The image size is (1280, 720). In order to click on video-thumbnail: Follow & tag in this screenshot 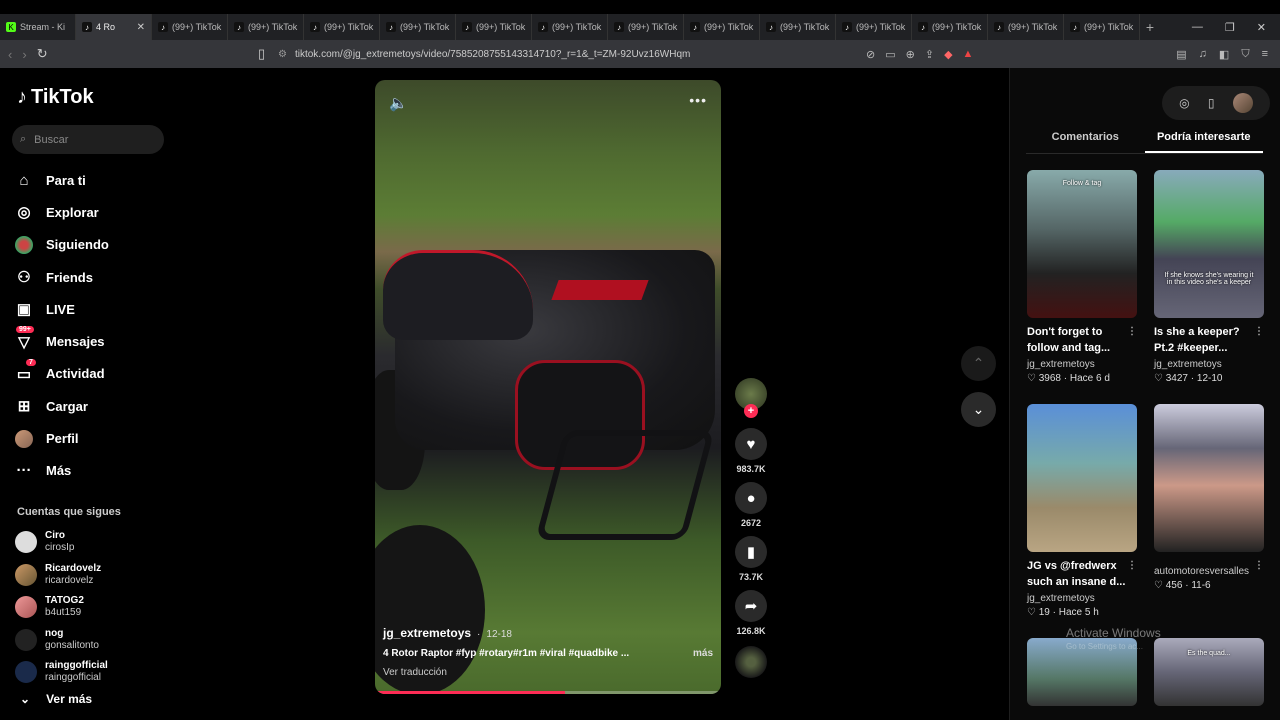, I will do `click(1082, 244)`.